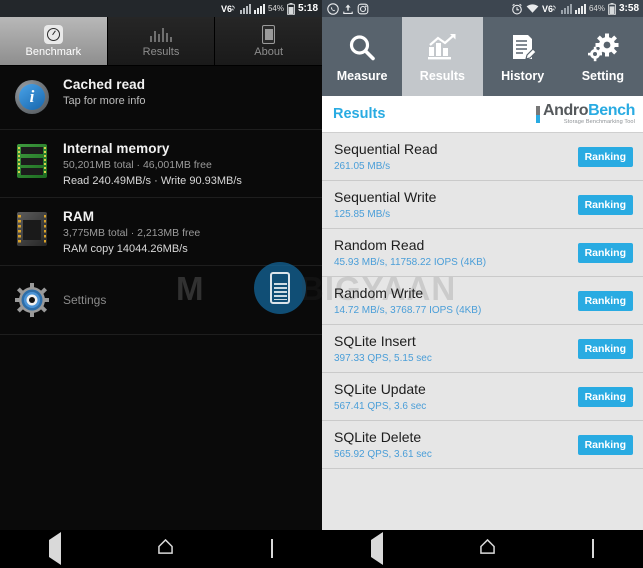 Image resolution: width=643 pixels, height=568 pixels. I want to click on result-value: 567.41 QPS, 3.6 sec, so click(380, 406).